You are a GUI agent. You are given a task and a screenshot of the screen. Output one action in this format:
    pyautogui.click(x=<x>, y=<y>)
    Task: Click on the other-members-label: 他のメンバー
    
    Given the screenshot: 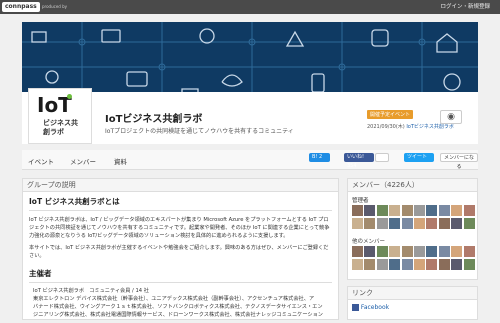 What is the action you would take?
    pyautogui.click(x=369, y=242)
    